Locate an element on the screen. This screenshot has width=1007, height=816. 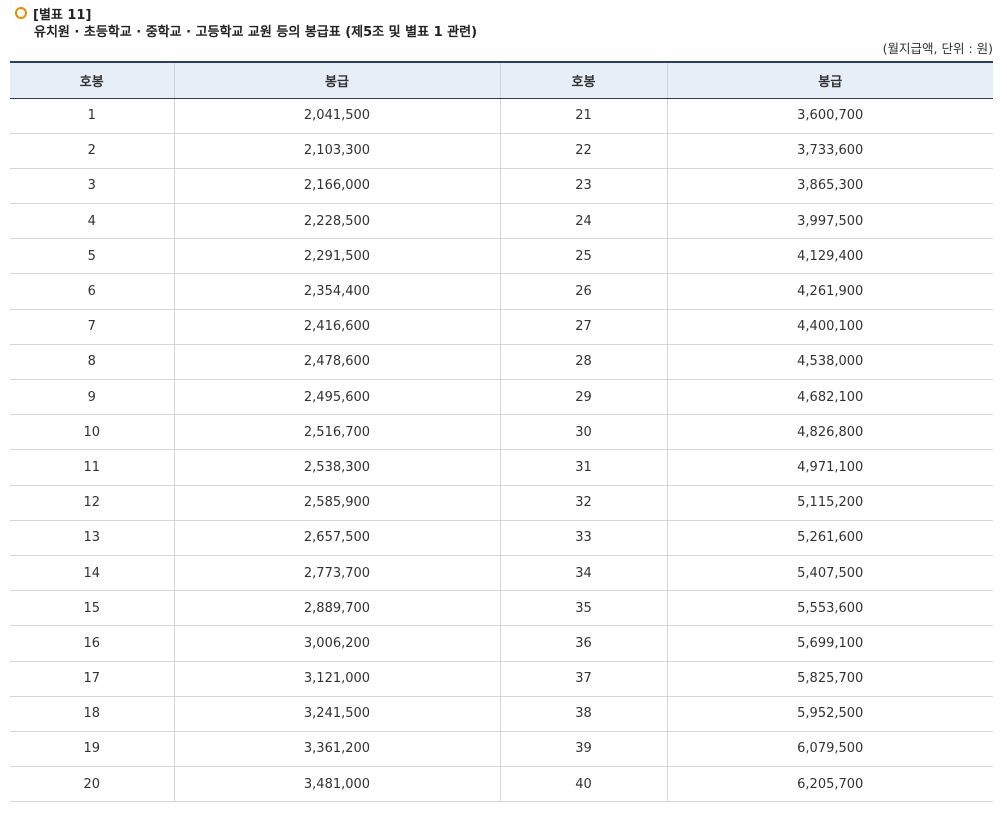
table-row: 5 2,291,500 25 4,129,400 is located at coordinates (501, 256).